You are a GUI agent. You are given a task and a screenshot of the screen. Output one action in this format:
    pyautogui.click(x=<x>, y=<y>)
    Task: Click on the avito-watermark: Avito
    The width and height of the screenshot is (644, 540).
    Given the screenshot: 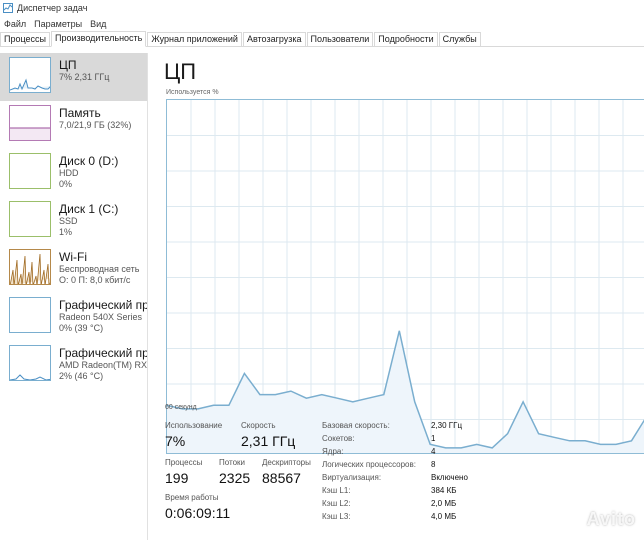 What is the action you would take?
    pyautogui.click(x=611, y=519)
    